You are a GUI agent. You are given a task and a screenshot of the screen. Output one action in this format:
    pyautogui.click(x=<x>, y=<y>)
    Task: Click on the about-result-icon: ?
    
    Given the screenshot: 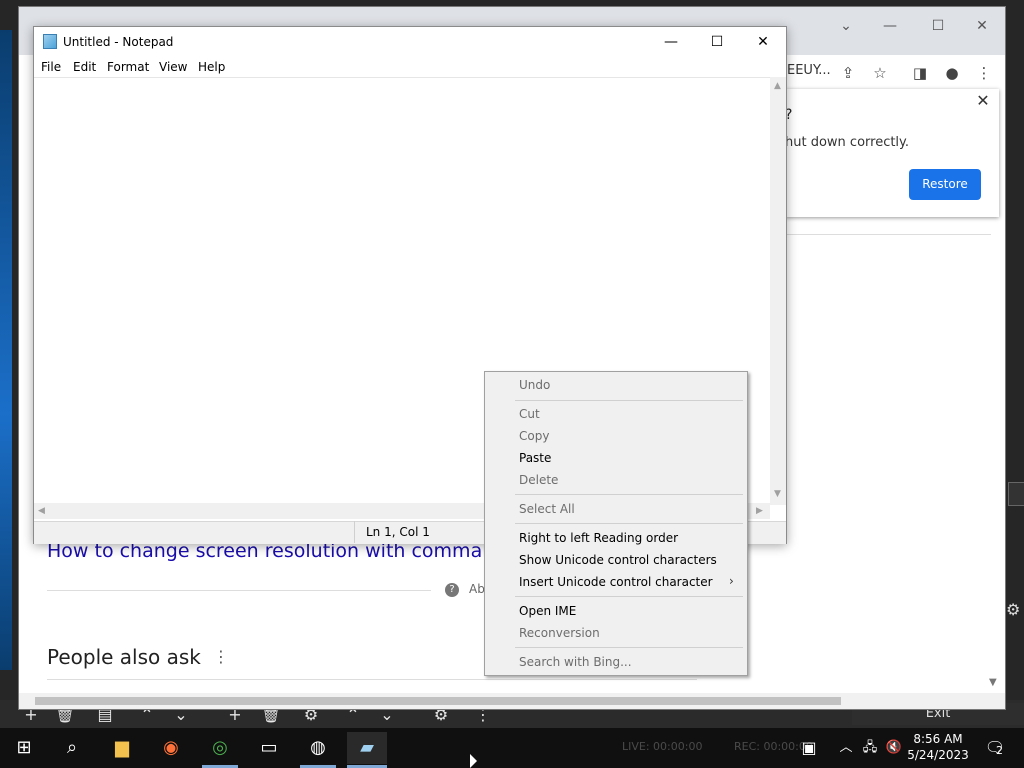 What is the action you would take?
    pyautogui.click(x=452, y=590)
    